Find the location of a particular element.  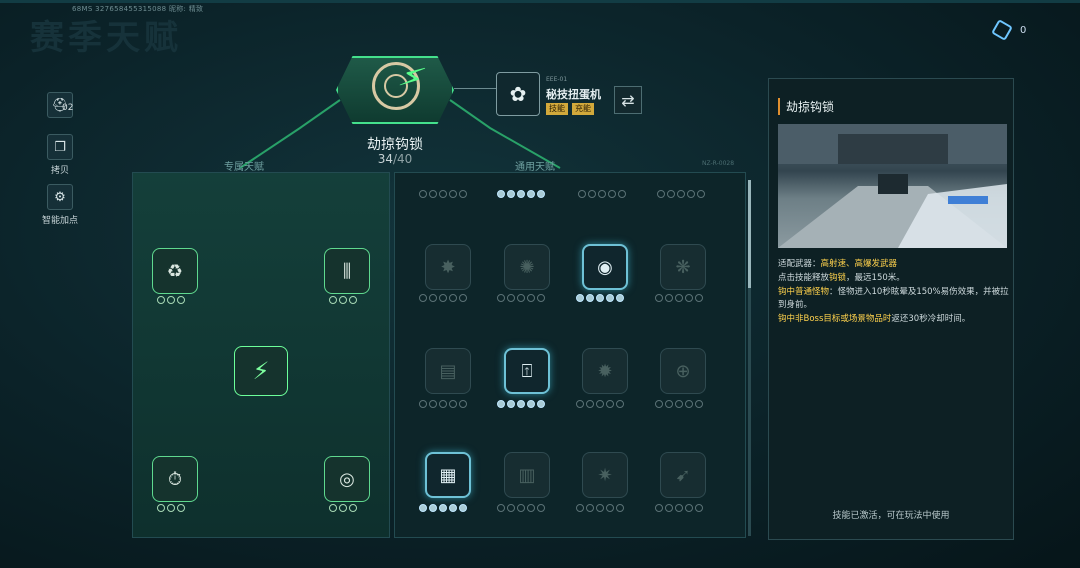

strike-icon: ⚡ is located at coordinates (261, 371).